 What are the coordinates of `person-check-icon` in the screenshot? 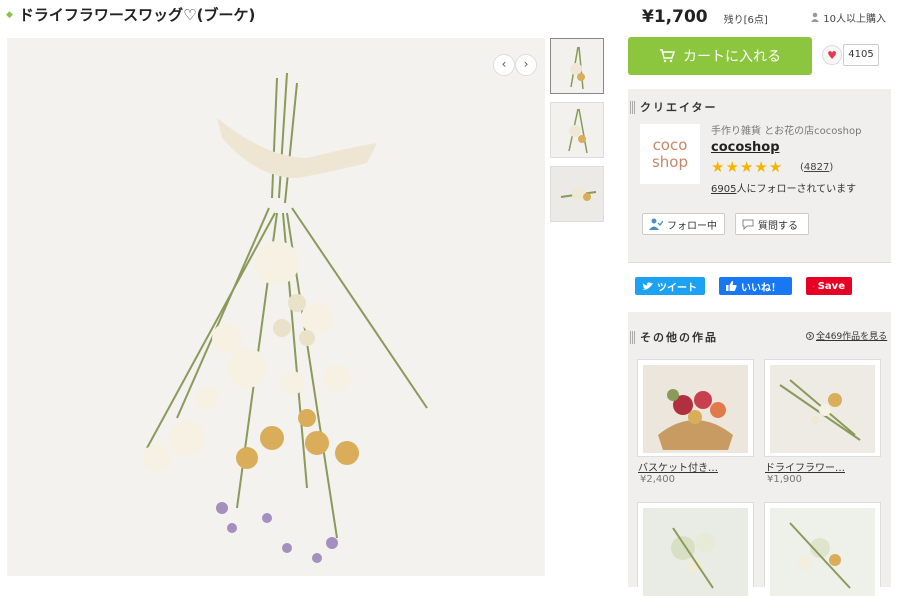 It's located at (656, 224).